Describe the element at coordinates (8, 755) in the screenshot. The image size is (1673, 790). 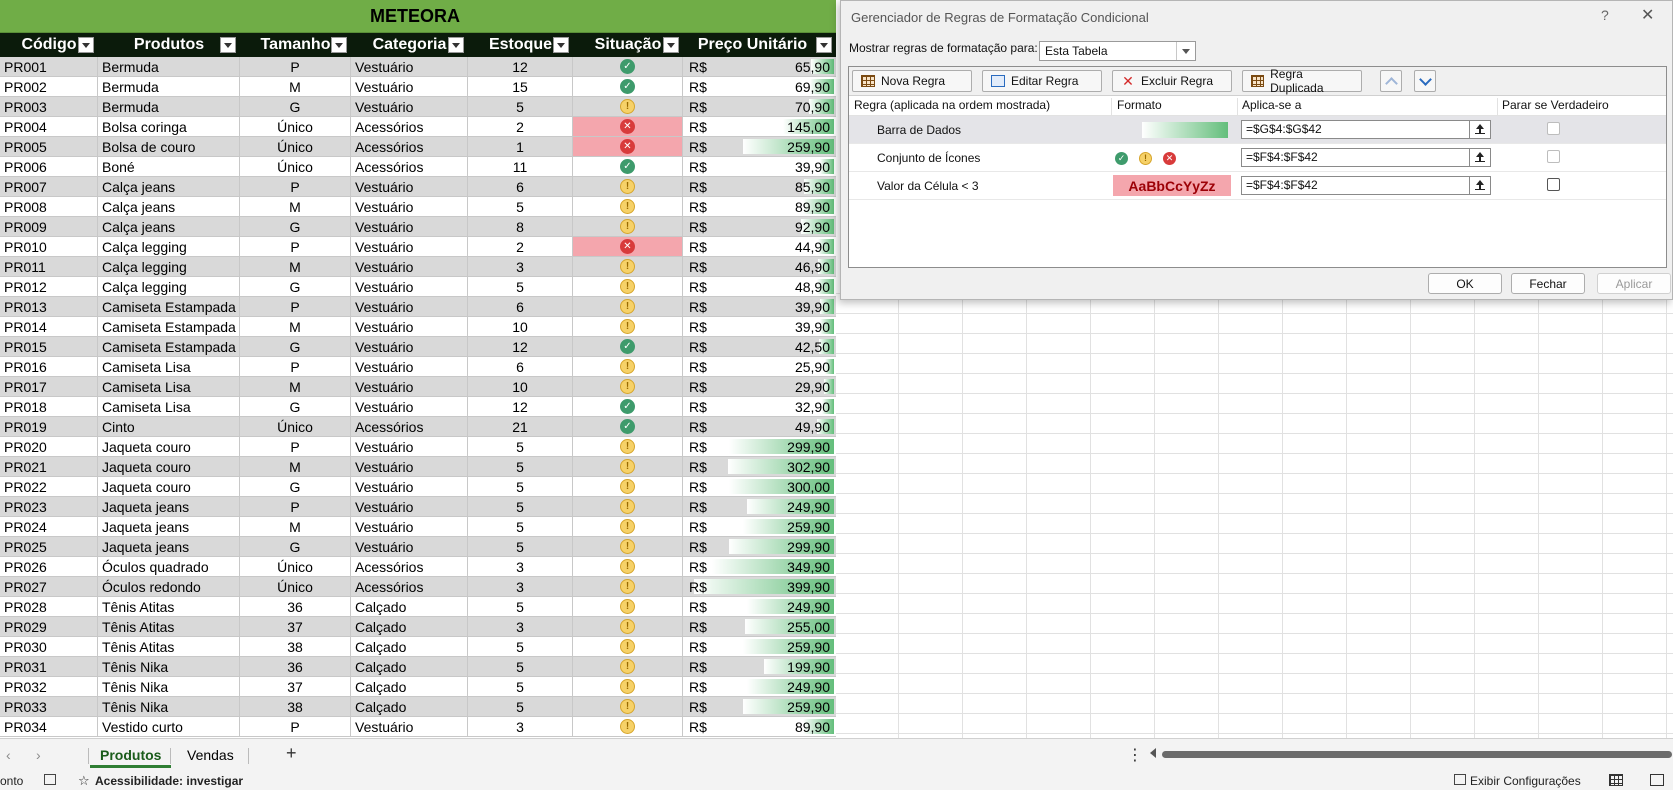
I see `prev-sheet-icon: ‹` at that location.